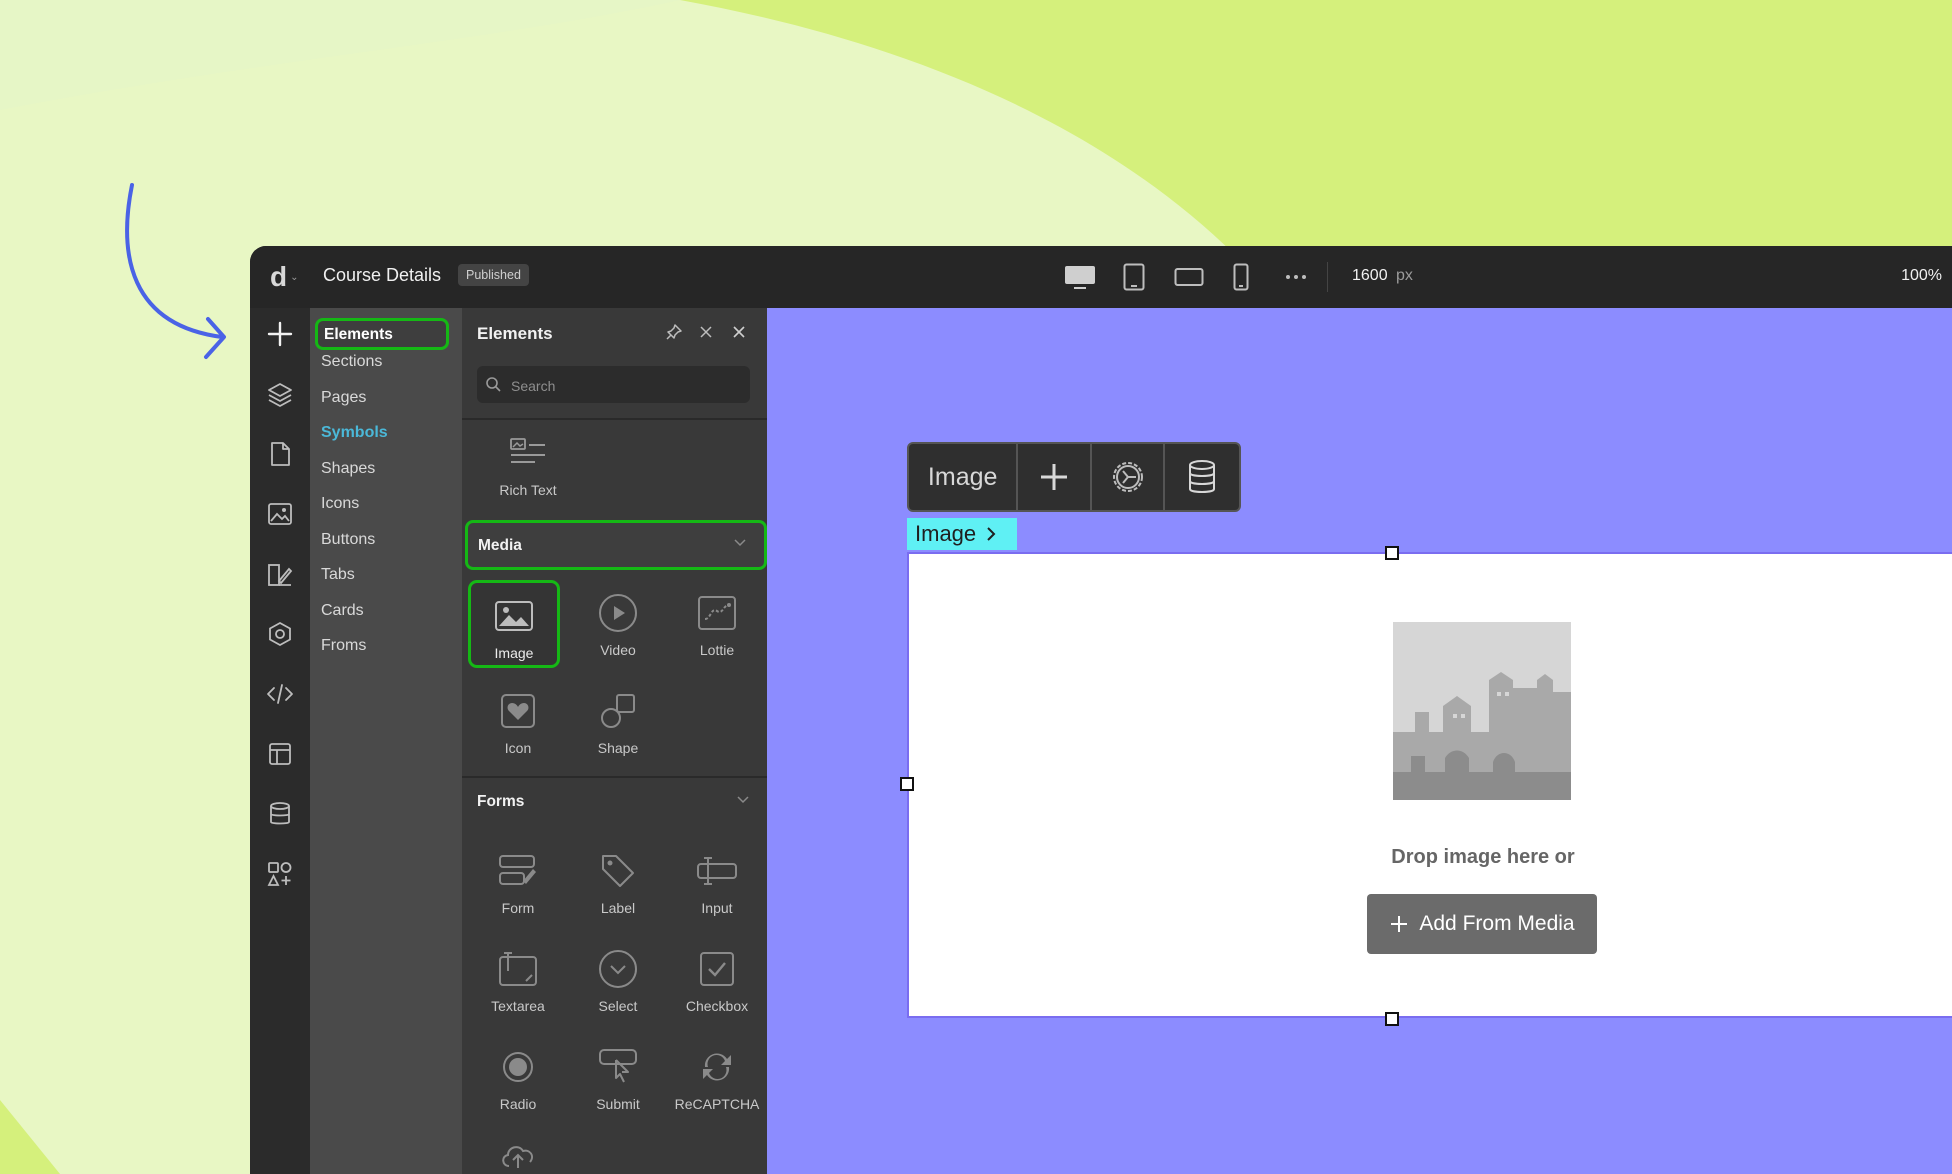 This screenshot has height=1174, width=1952. I want to click on add-elements-button, so click(280, 334).